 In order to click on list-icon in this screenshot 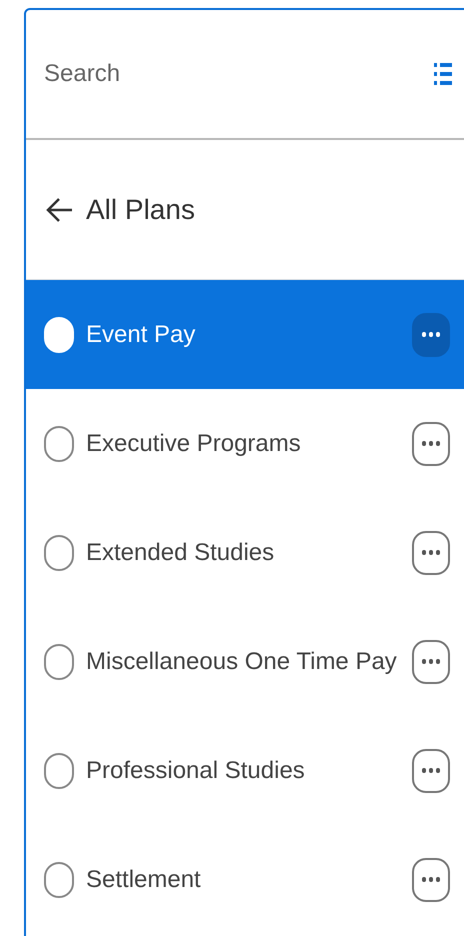, I will do `click(443, 74)`.